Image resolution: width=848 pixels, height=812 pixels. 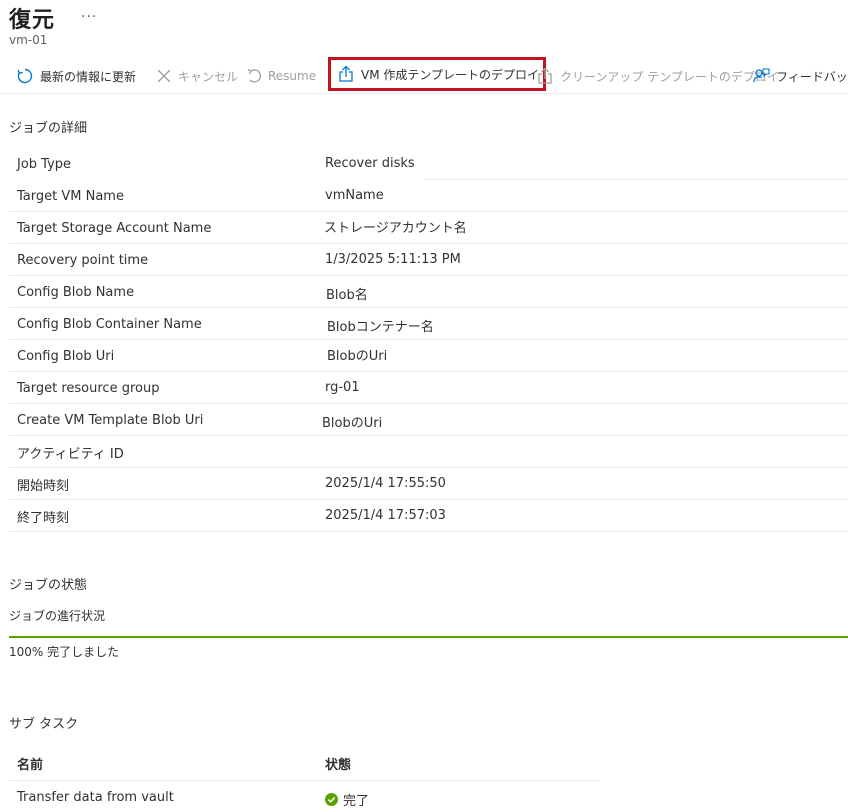 I want to click on subtask-status-text: 完了, so click(x=356, y=801).